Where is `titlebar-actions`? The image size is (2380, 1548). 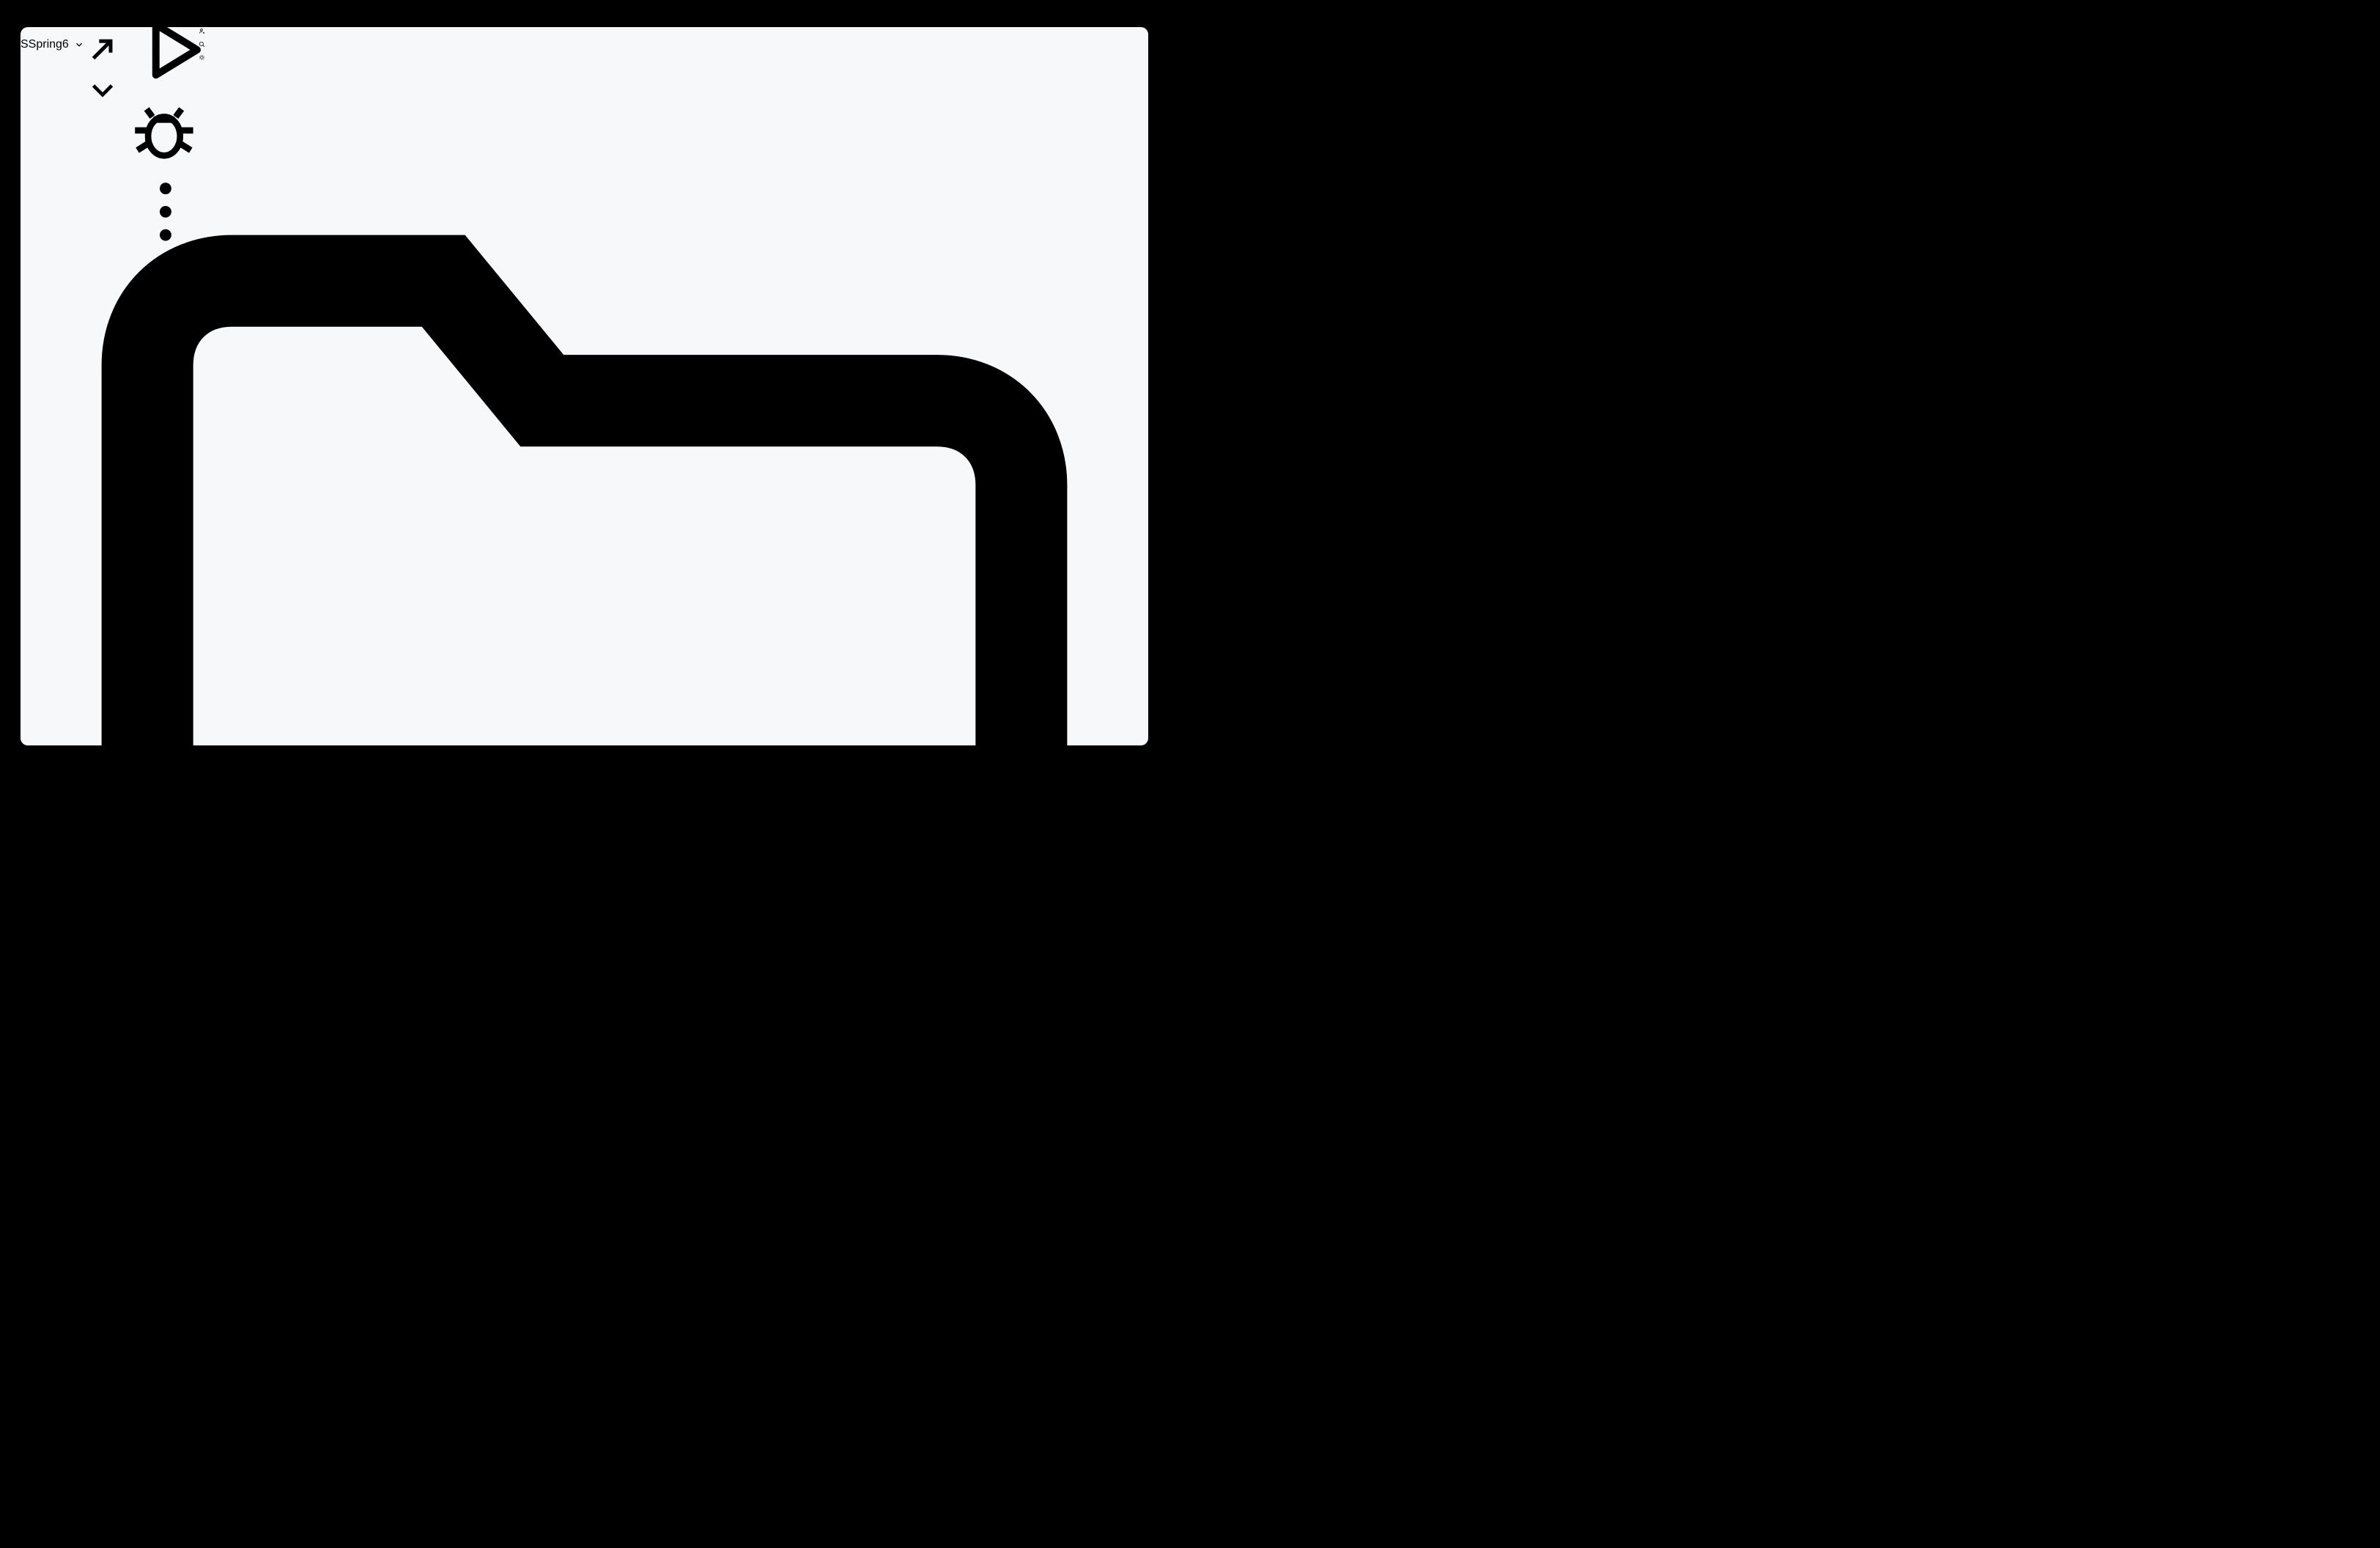
titlebar-actions is located at coordinates (202, 45).